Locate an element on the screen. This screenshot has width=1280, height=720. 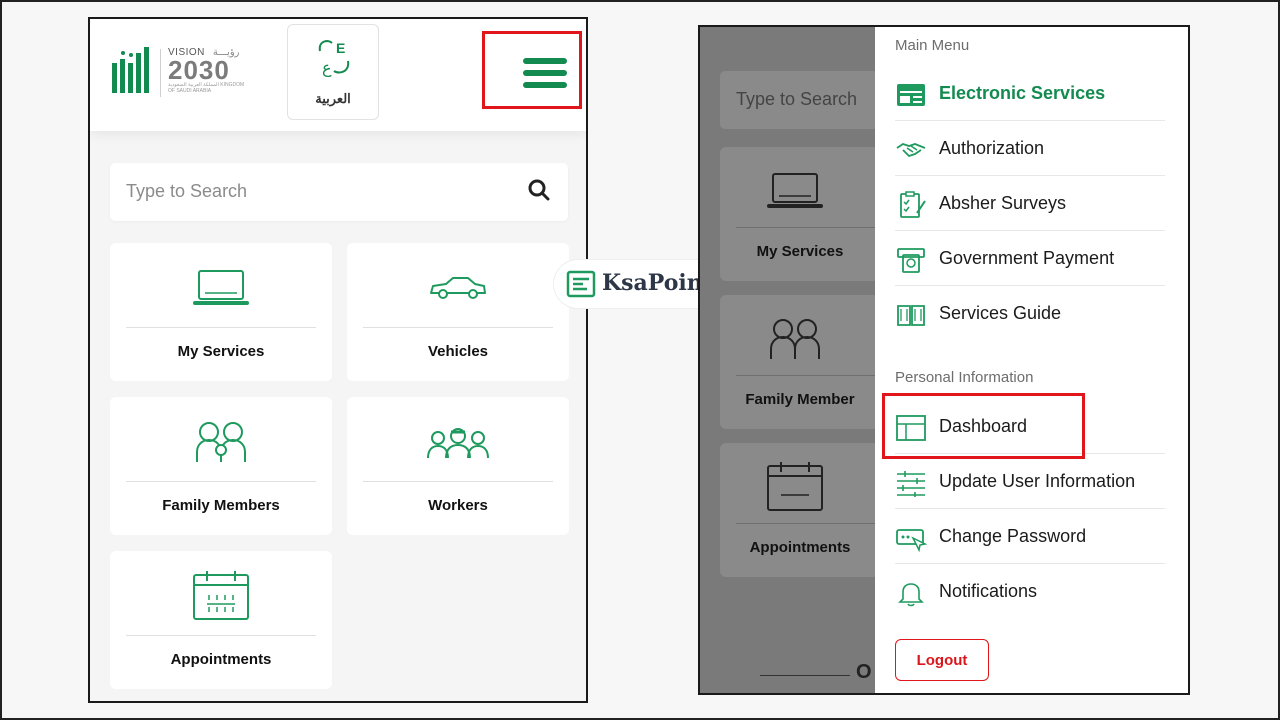
vision-year: 2030 is located at coordinates (199, 70).